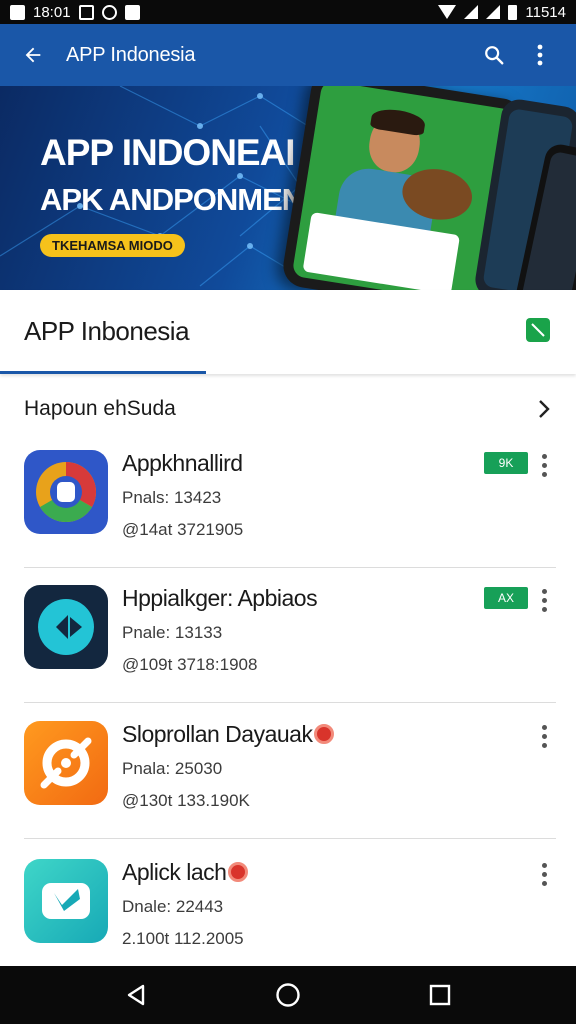 This screenshot has height=1024, width=576. Describe the element at coordinates (288, 909) in the screenshot. I see `list-item: Aplick lach Dnale: 22443 2.100t 112.2005` at that location.